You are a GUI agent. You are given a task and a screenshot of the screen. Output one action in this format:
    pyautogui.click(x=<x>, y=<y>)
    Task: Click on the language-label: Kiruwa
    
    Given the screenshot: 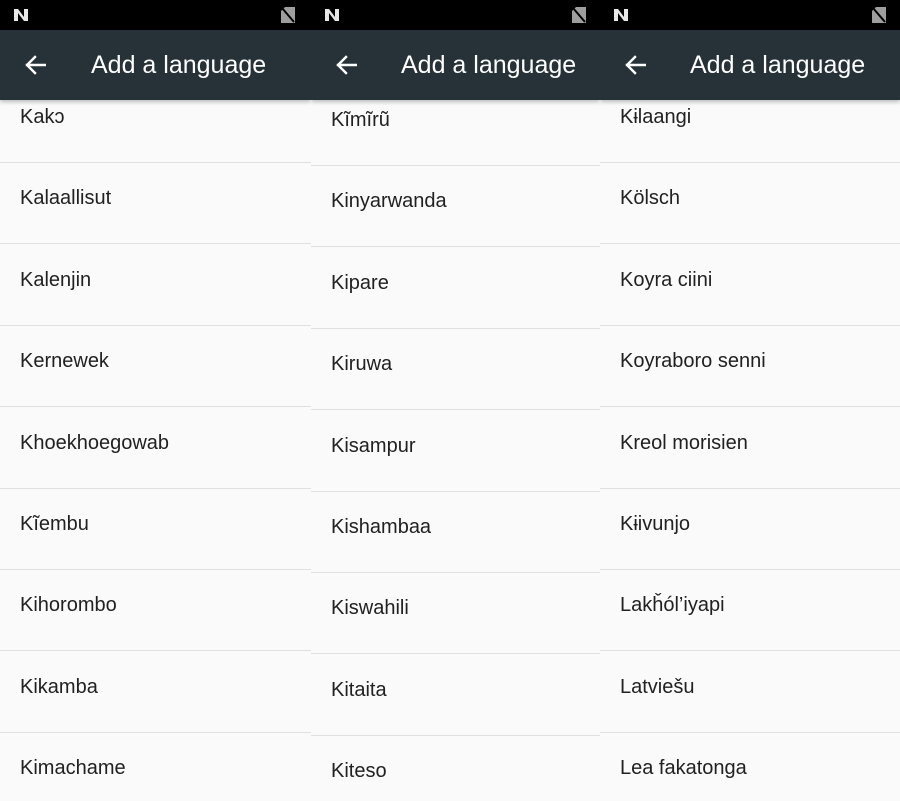 What is the action you would take?
    pyautogui.click(x=362, y=364)
    